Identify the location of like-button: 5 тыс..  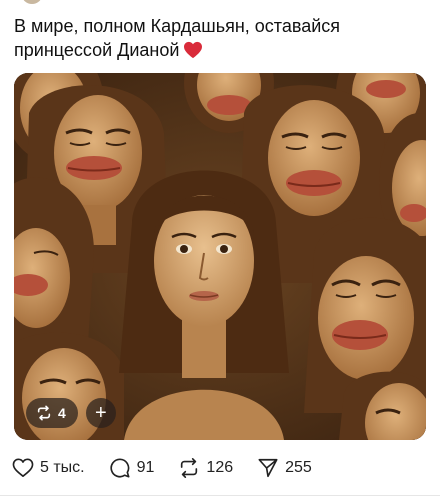
(48, 468).